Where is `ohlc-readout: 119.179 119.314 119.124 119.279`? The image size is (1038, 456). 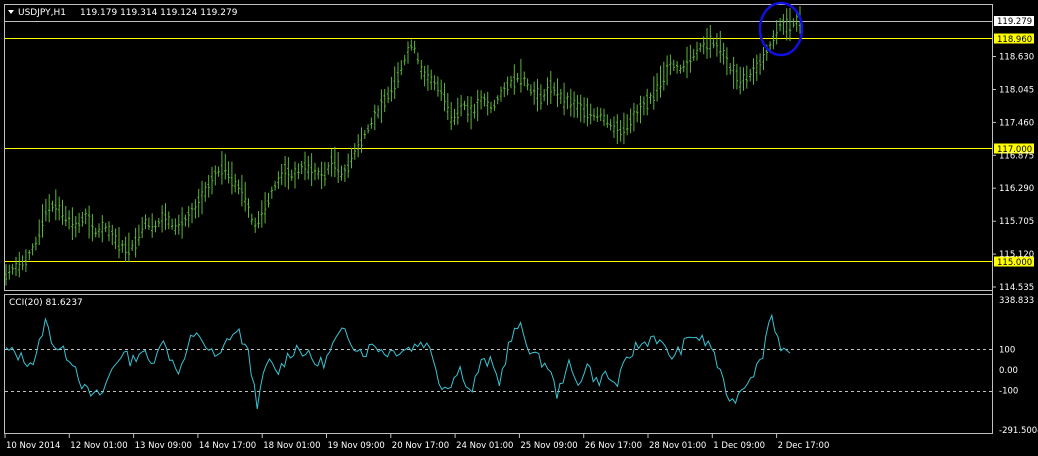
ohlc-readout: 119.179 119.314 119.124 119.279 is located at coordinates (159, 13).